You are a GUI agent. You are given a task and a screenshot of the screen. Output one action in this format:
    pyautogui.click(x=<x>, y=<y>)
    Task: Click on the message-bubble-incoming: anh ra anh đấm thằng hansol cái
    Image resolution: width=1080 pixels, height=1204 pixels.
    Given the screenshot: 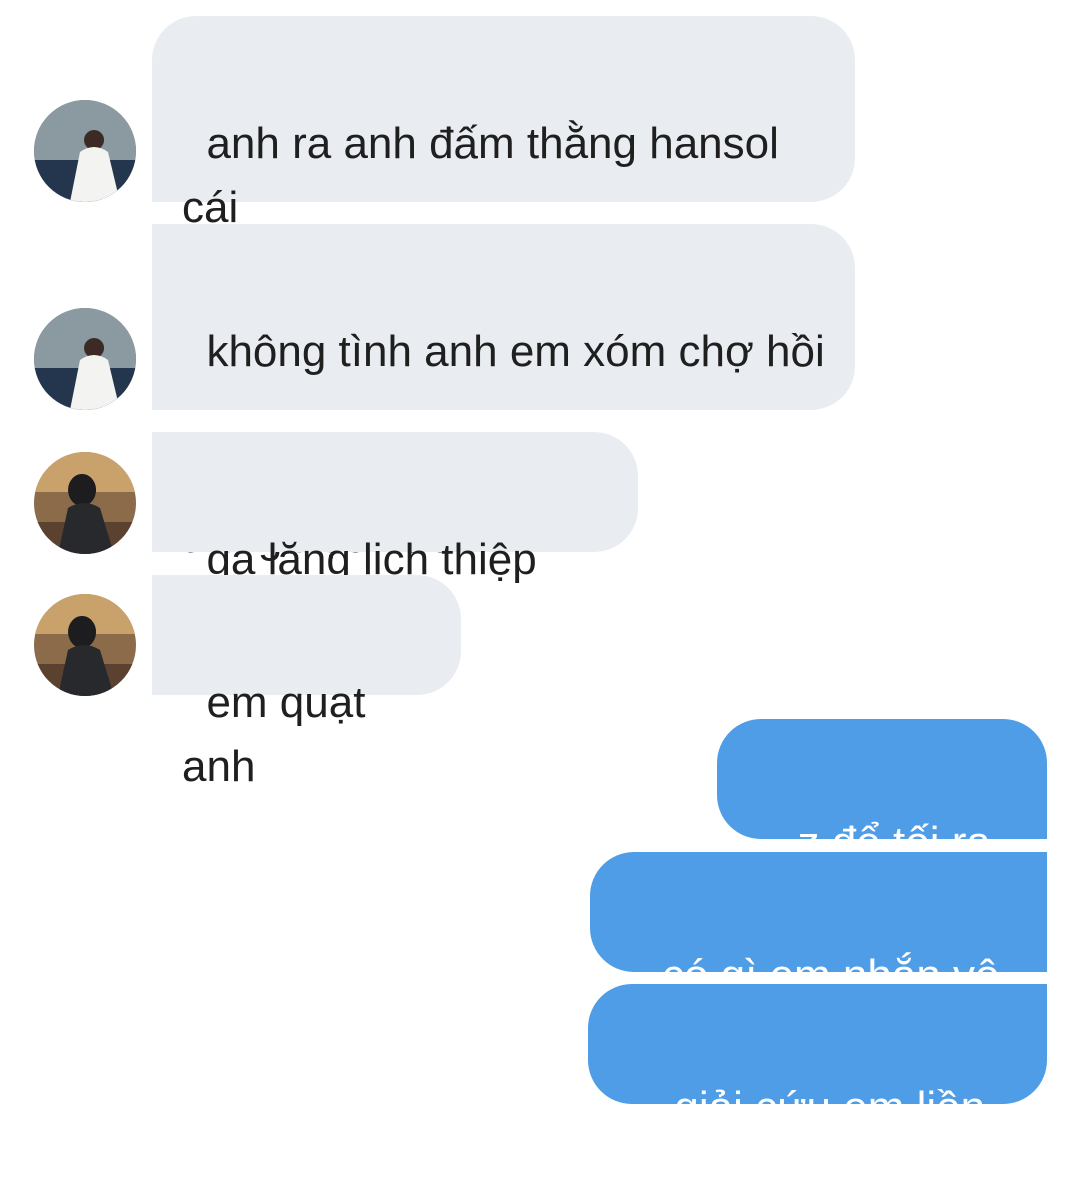 What is the action you would take?
    pyautogui.click(x=503, y=124)
    